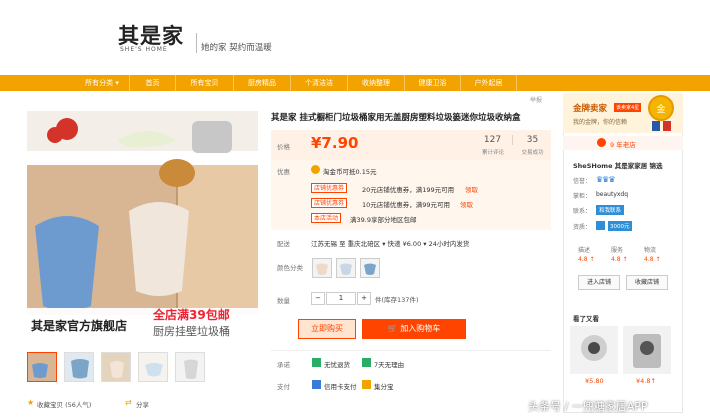 Image resolution: width=710 pixels, height=420 pixels. I want to click on delivery-info: 江苏无锡 至 重庆北碚区 ▾ 快递 ¥6.00 ▾ 24小时内发货, so click(390, 243).